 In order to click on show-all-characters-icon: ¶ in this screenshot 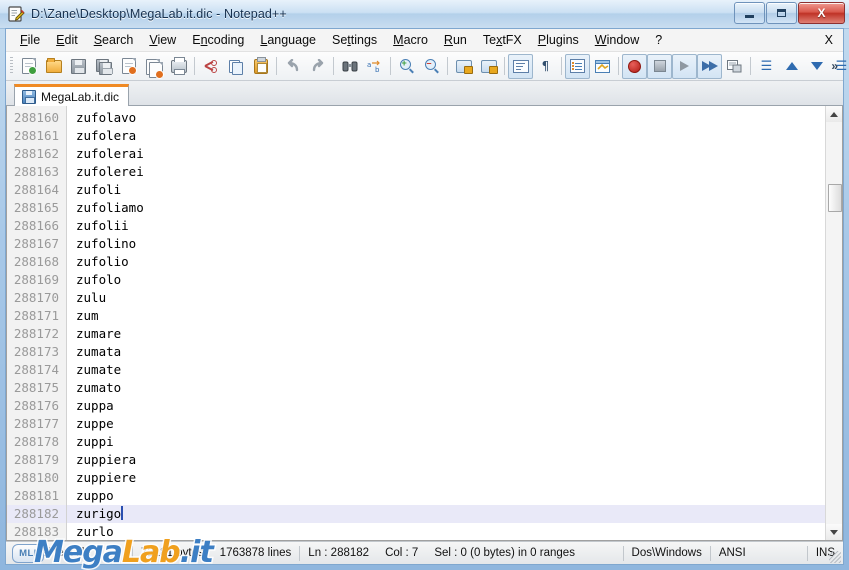, I will do `click(545, 66)`.